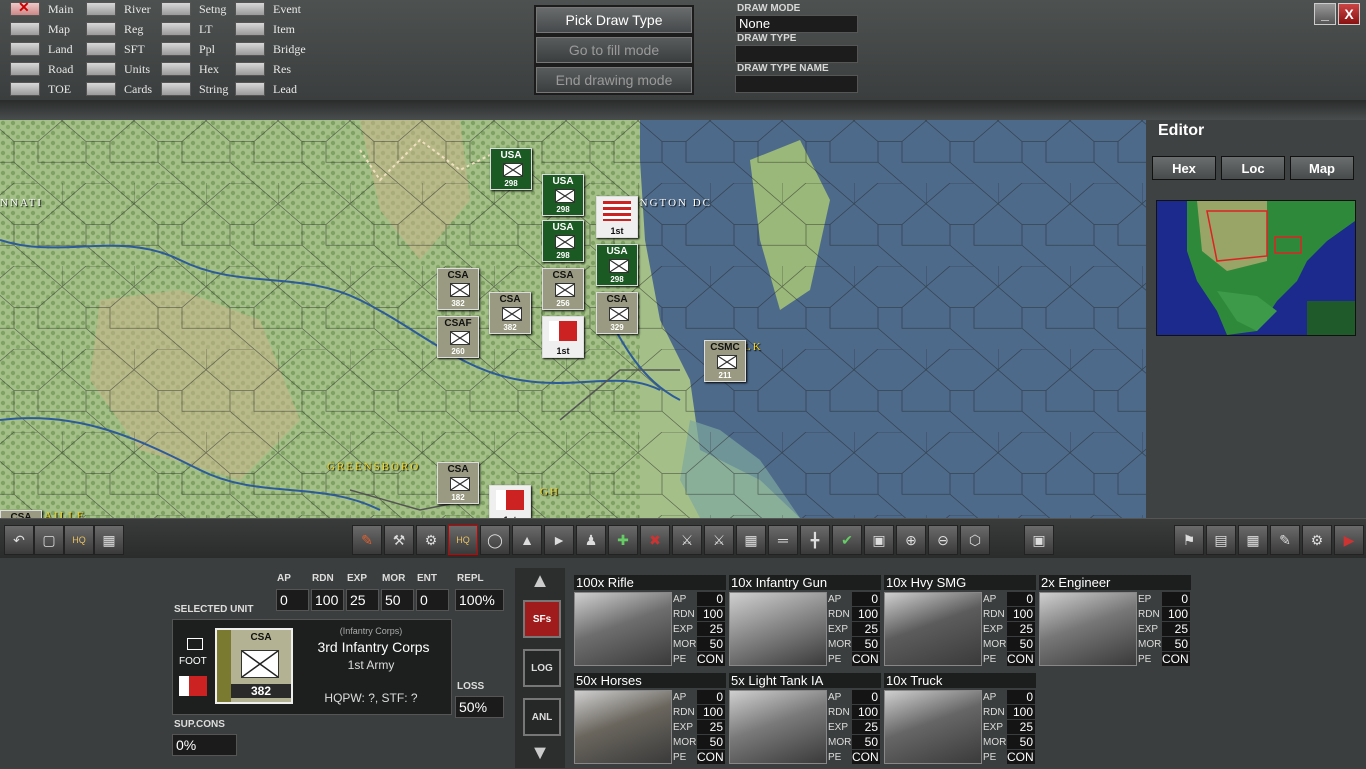  Describe the element at coordinates (540, 582) in the screenshot. I see `scroll-up-icon: ▲` at that location.